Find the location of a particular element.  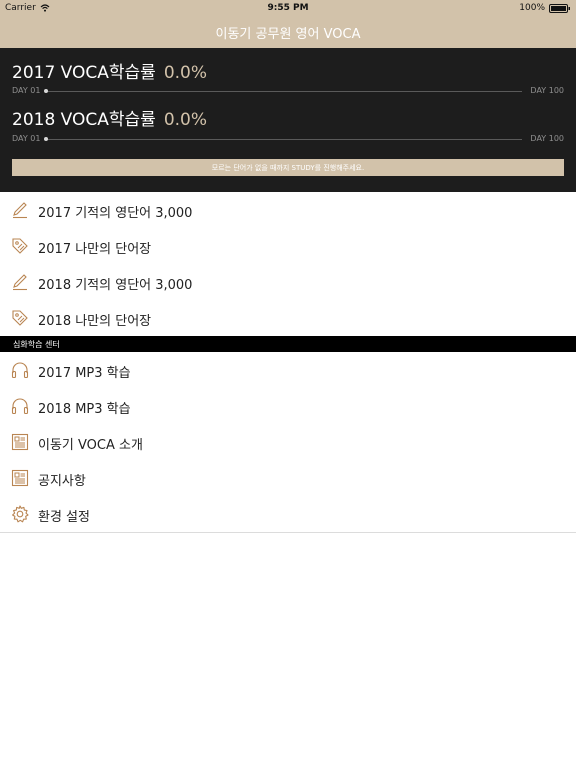

menu-item-2018-mp3: 2018 MP3 학습 is located at coordinates (288, 406).